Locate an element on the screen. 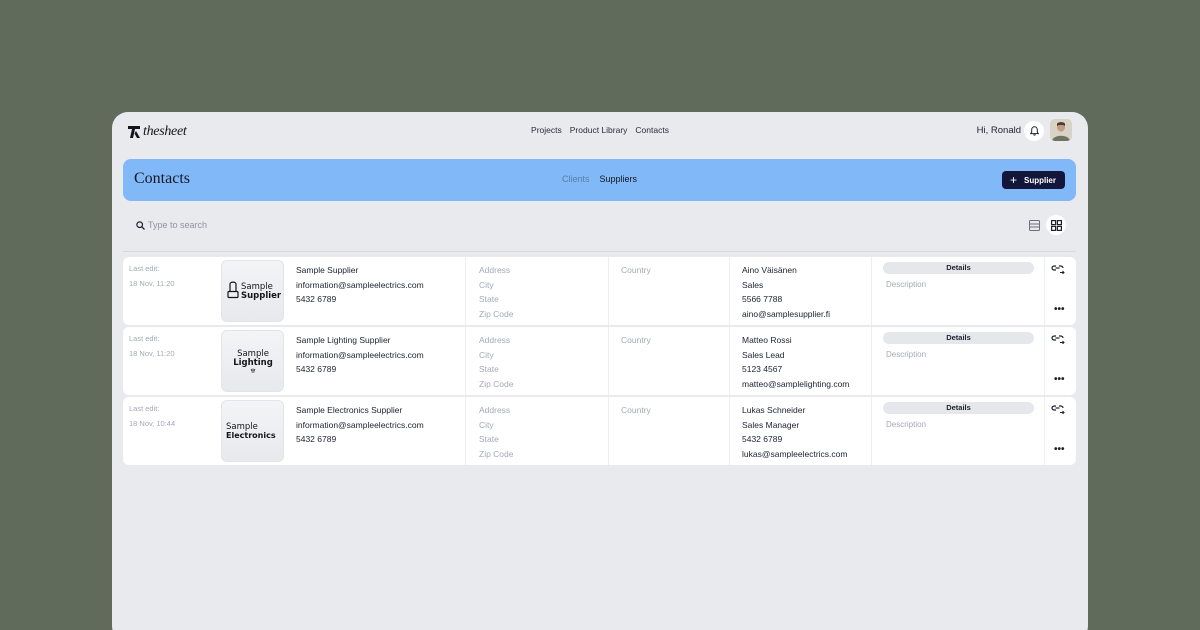 The image size is (1200, 630). tab-suppliers: Suppliers is located at coordinates (618, 179).